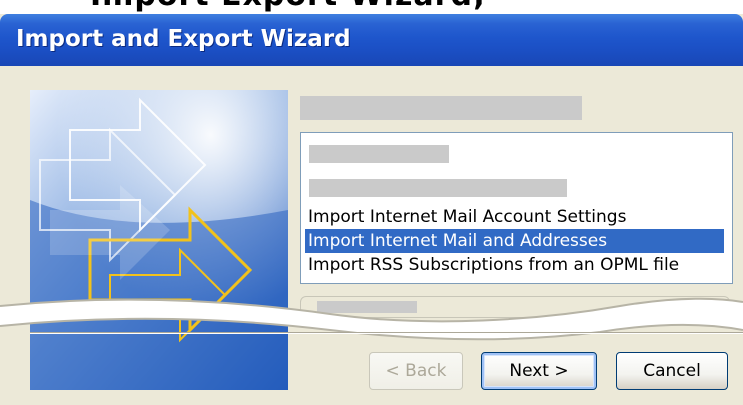 Image resolution: width=743 pixels, height=405 pixels. What do you see at coordinates (386, 333) in the screenshot?
I see `button-separator` at bounding box center [386, 333].